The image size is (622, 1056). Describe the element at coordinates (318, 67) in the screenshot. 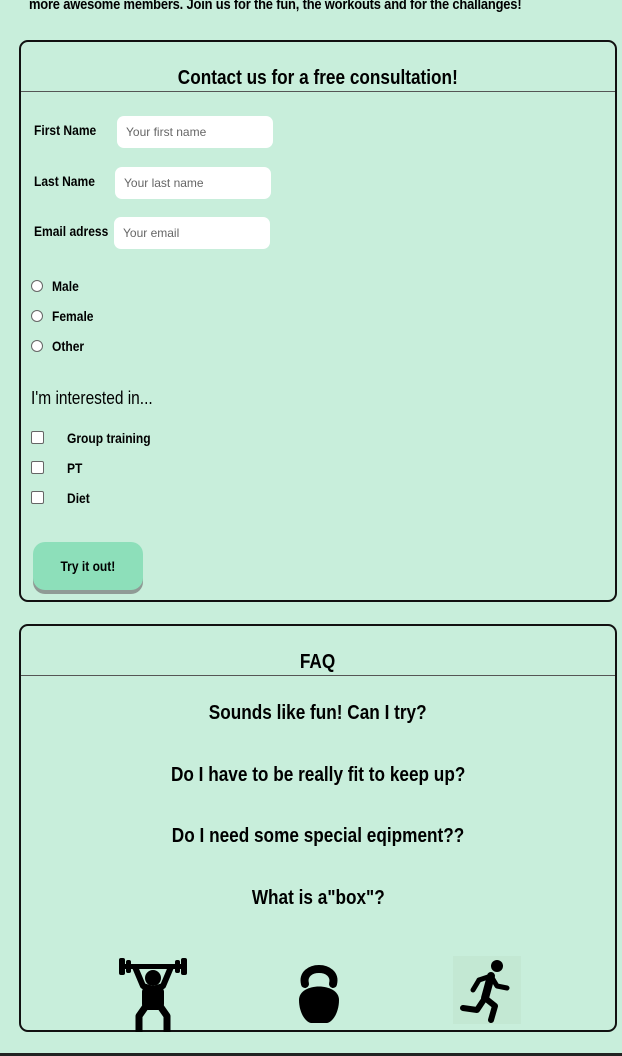

I see `contact-form-title: Contact us for a free consultation!` at that location.